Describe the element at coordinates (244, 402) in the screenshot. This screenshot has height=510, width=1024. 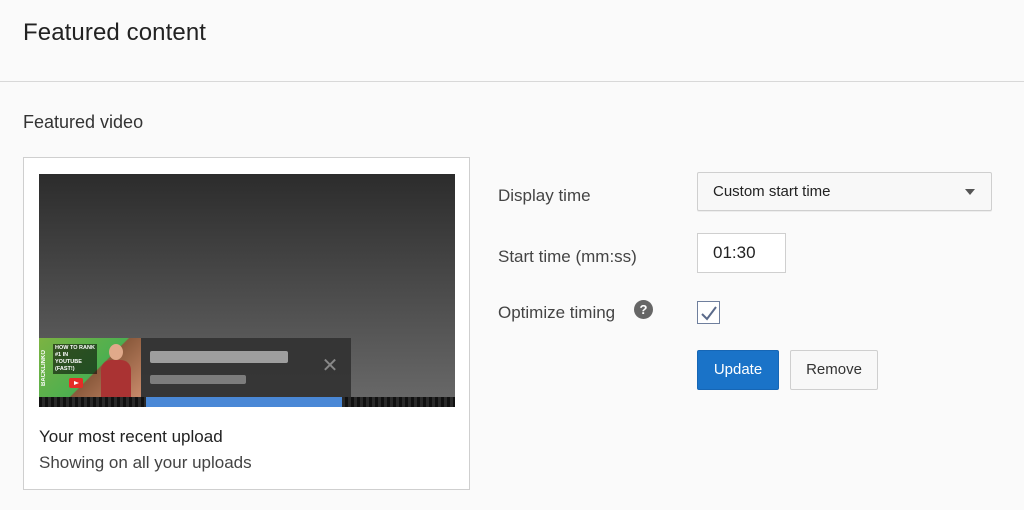
I see `overlay-display-range` at that location.